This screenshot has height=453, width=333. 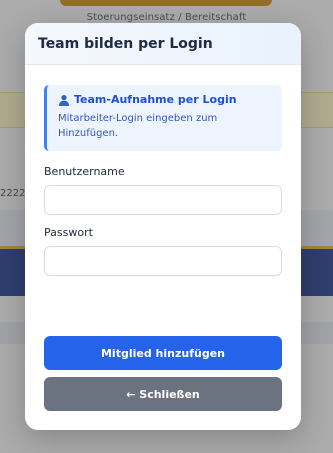 I want to click on modal-header: Team bilden per Login, so click(x=163, y=44).